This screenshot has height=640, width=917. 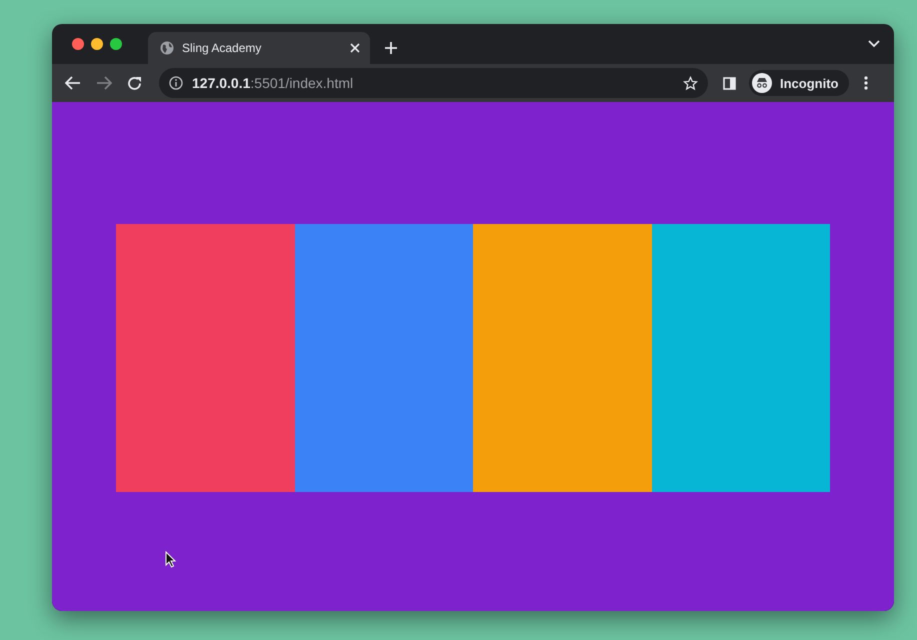 I want to click on chevron-down-icon, so click(x=874, y=44).